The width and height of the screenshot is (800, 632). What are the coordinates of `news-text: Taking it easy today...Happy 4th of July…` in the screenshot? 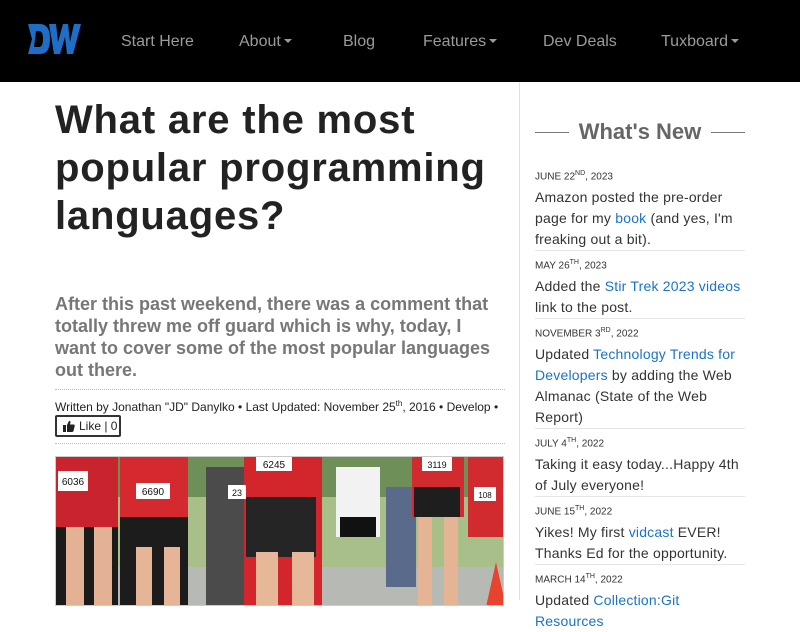 It's located at (637, 475).